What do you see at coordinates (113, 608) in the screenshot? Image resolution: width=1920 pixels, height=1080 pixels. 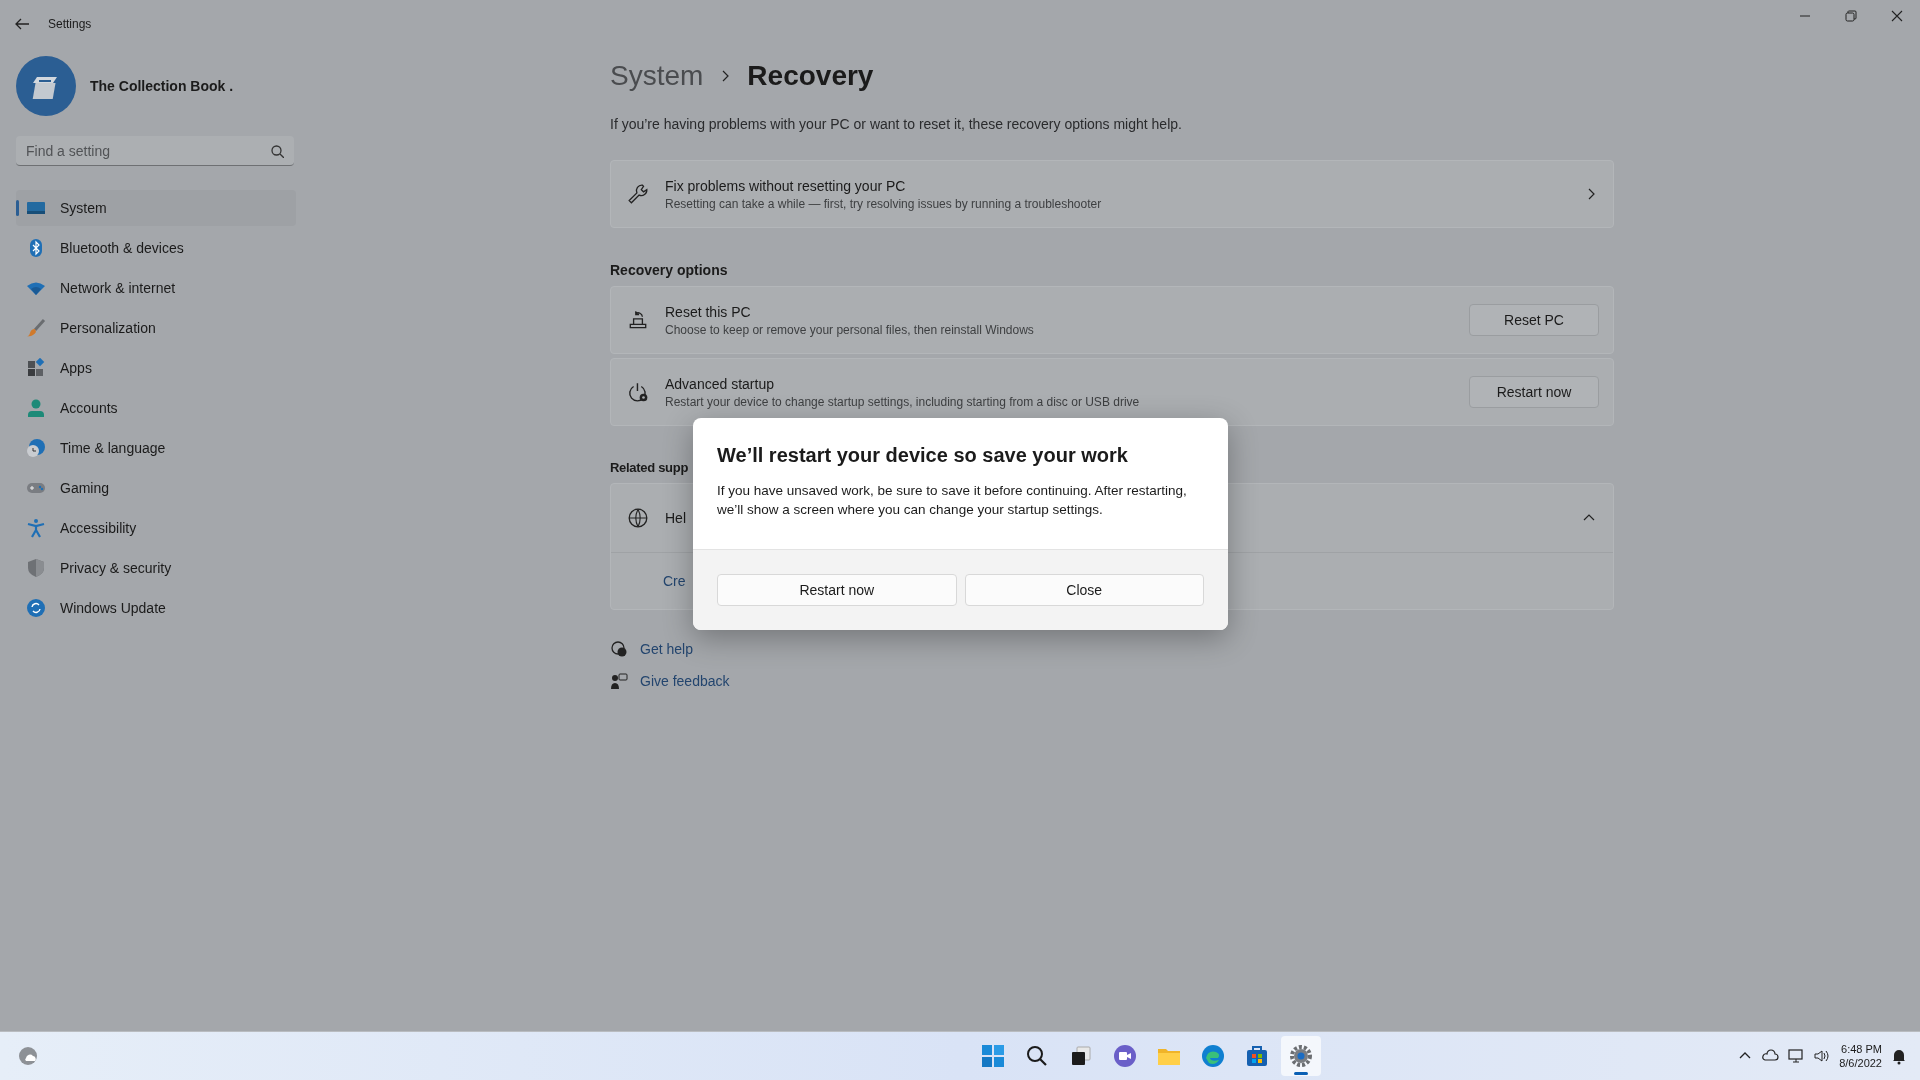 I see `sidebar-item-label: Windows Update` at bounding box center [113, 608].